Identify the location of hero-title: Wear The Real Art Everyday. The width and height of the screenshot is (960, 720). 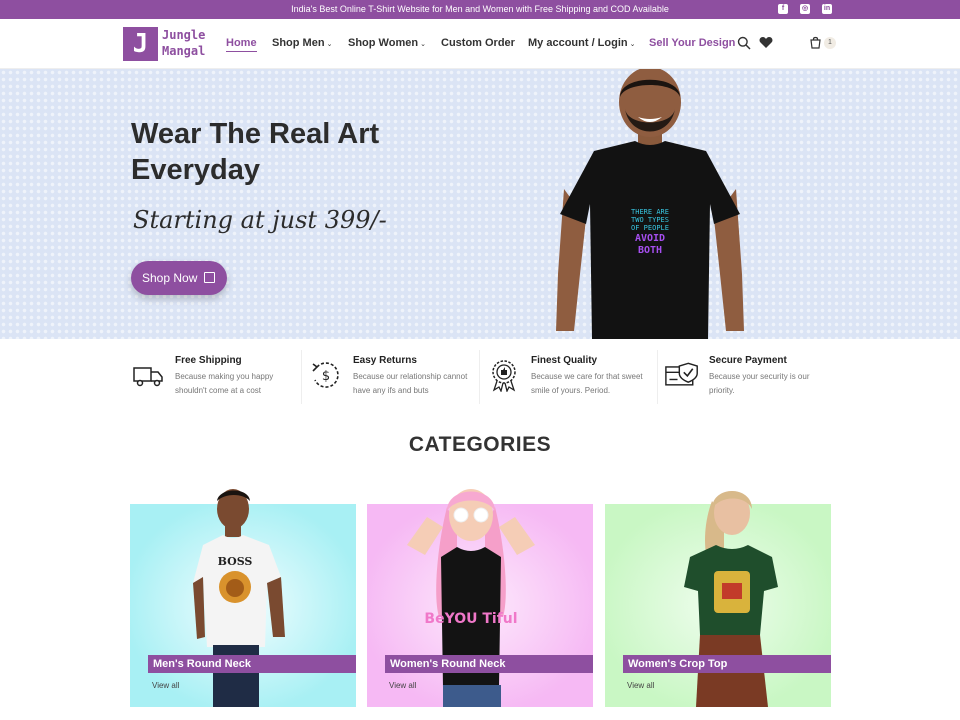
(255, 152).